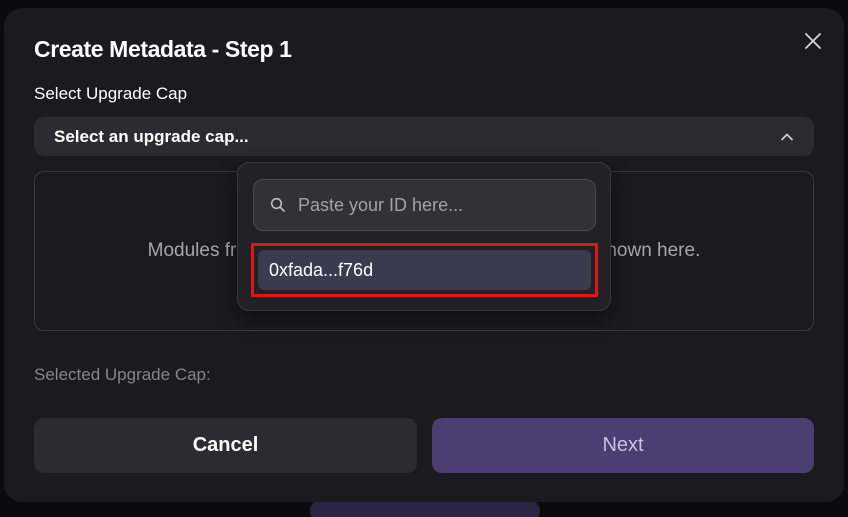 The image size is (848, 517). Describe the element at coordinates (813, 41) in the screenshot. I see `close-icon` at that location.